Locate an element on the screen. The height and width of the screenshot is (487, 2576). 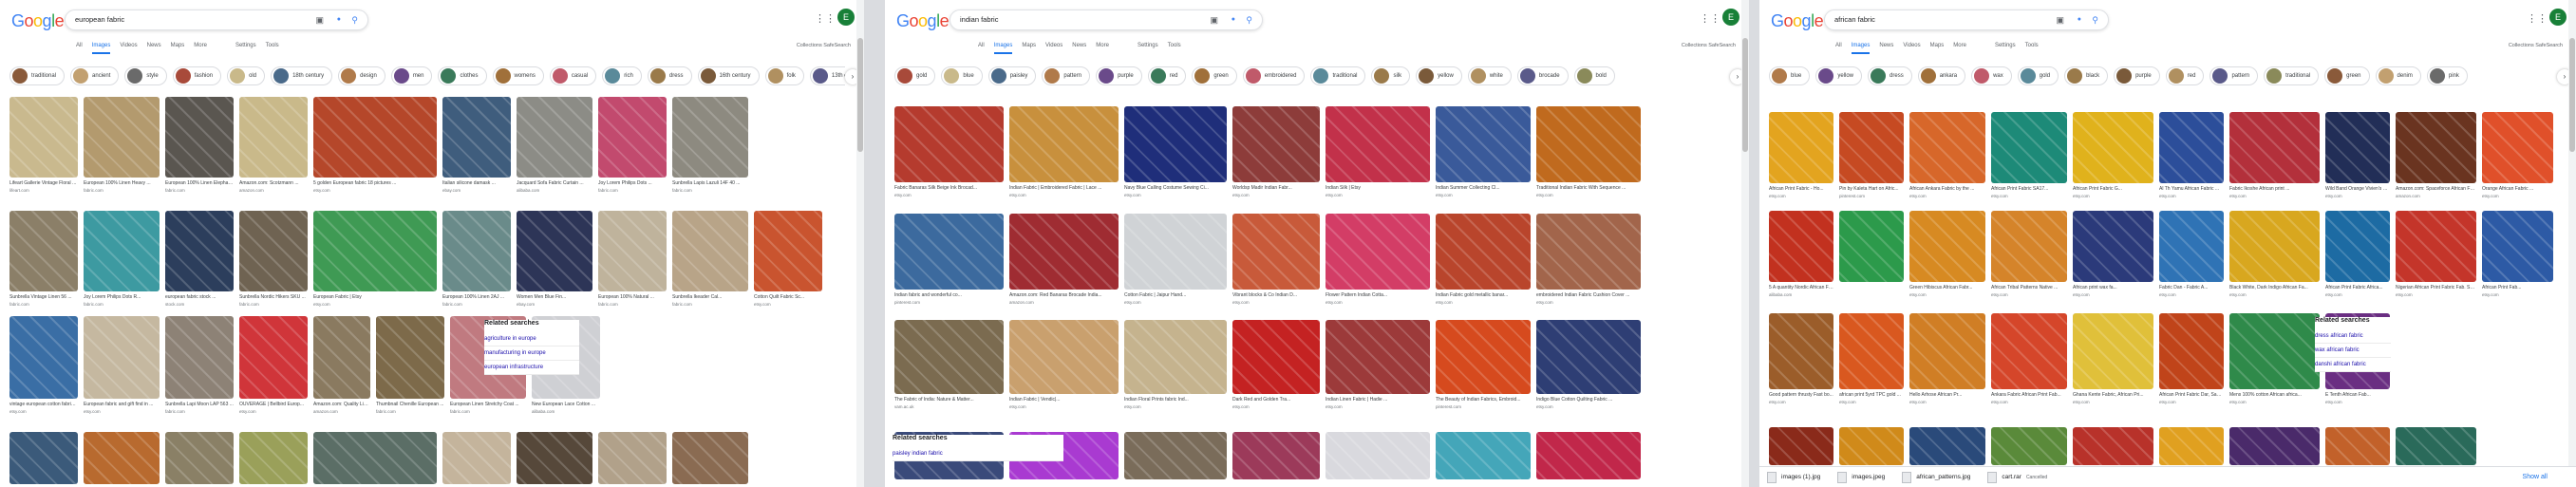
image-result: Indian Summer Collecting Cl... etsy.com is located at coordinates (1483, 151).